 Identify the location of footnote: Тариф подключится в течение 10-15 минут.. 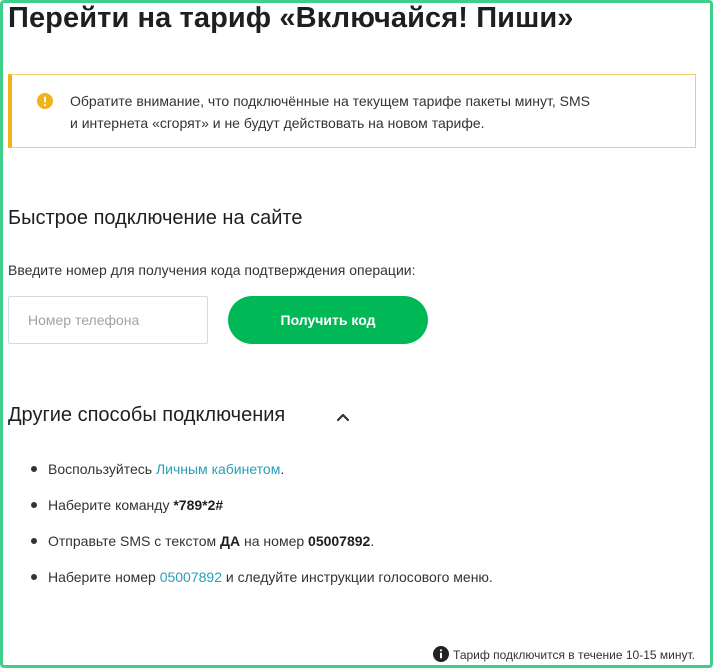
(564, 655).